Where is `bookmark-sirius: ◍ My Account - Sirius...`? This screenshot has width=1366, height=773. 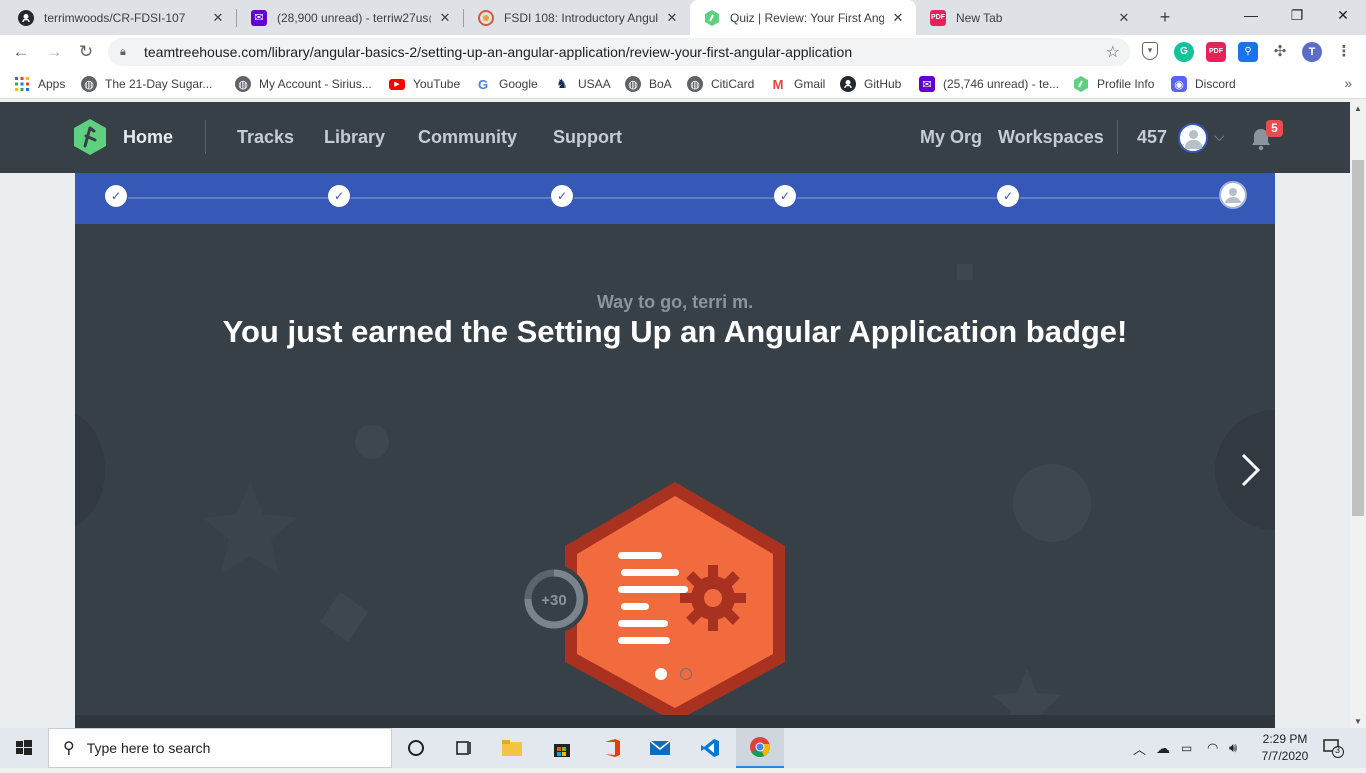
bookmark-sirius: ◍ My Account - Sirius... is located at coordinates (303, 84).